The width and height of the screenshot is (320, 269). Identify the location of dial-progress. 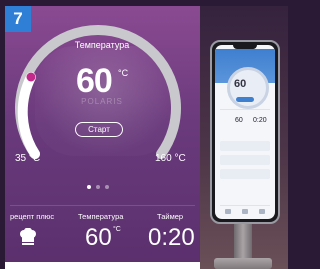
(28, 115).